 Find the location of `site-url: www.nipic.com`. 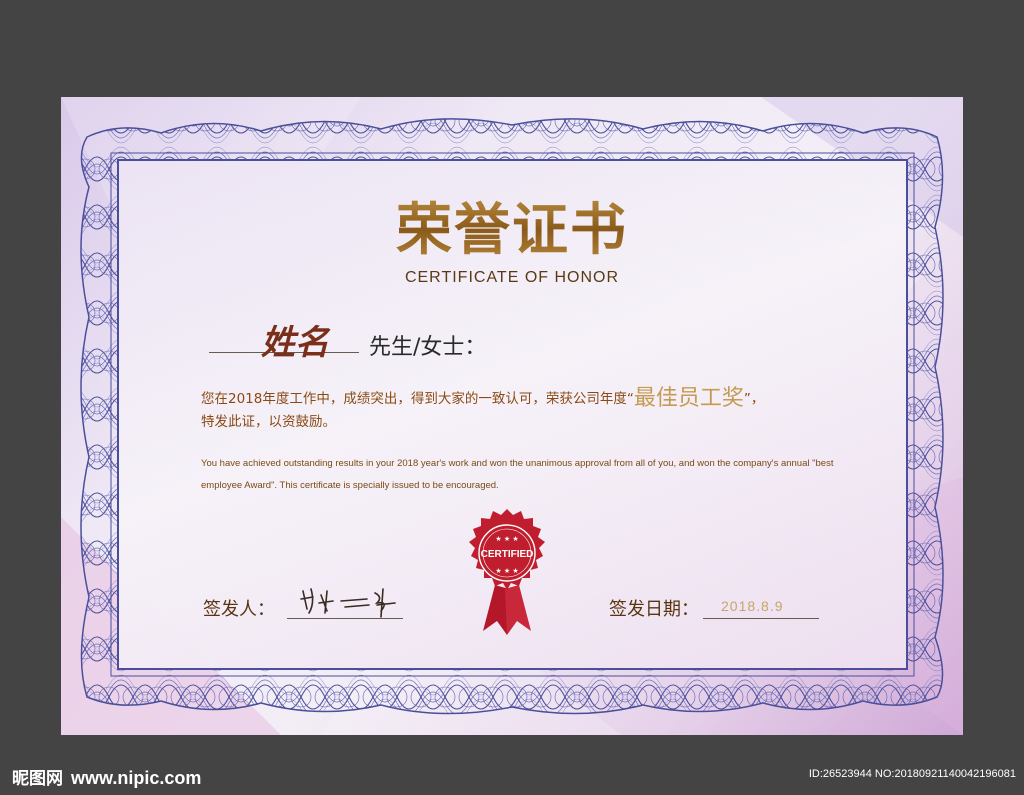

site-url: www.nipic.com is located at coordinates (136, 778).